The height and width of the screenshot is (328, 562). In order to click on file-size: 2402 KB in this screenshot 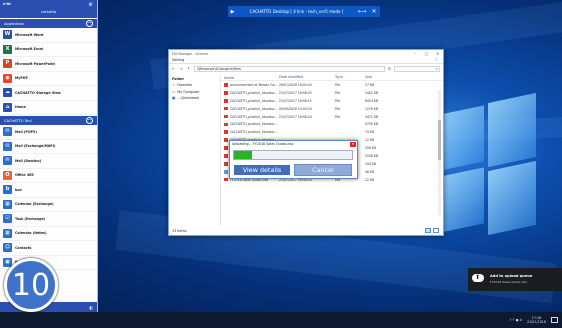, I will do `click(372, 92)`.